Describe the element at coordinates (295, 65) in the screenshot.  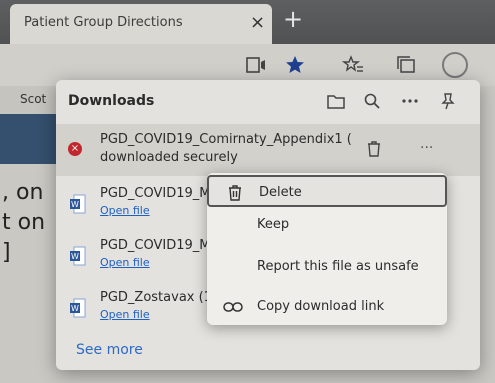
I see `favorite-star-icon` at that location.